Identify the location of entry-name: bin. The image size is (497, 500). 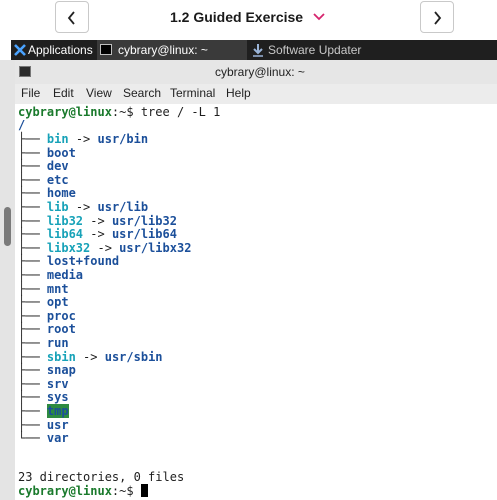
(57, 139).